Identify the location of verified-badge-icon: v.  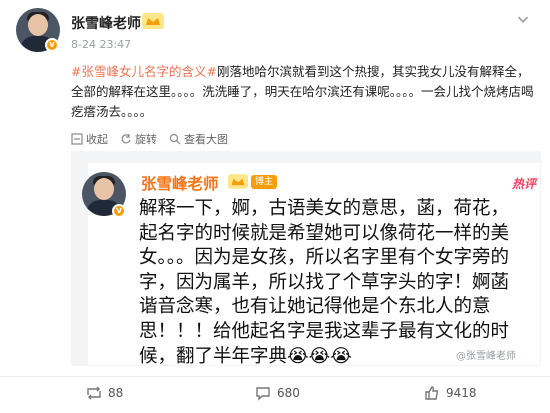
(52, 45).